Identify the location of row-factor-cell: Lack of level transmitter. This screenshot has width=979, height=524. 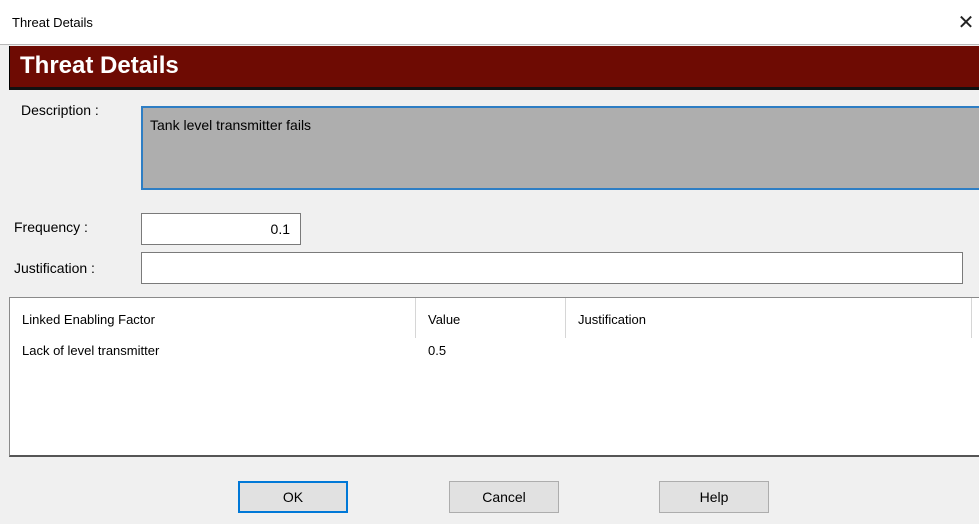
(91, 350).